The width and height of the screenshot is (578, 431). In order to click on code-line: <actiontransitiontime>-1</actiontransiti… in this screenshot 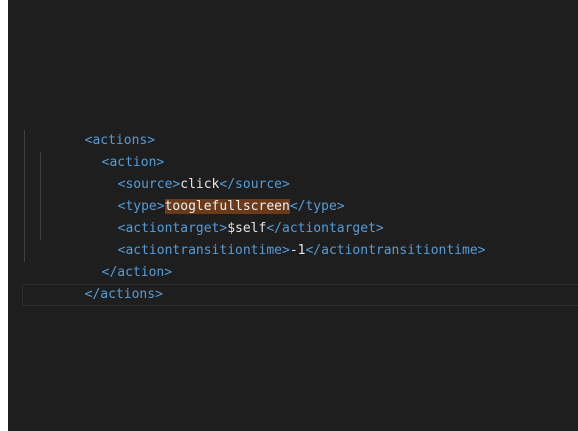, I will do `click(293, 238)`.